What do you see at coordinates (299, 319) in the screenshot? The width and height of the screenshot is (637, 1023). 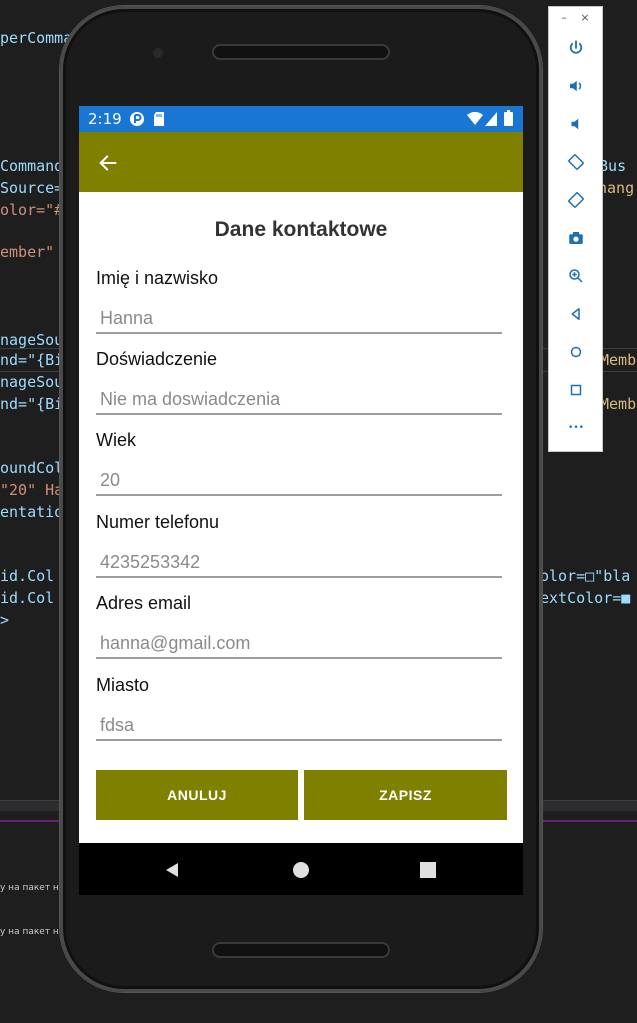 I see `name-input` at bounding box center [299, 319].